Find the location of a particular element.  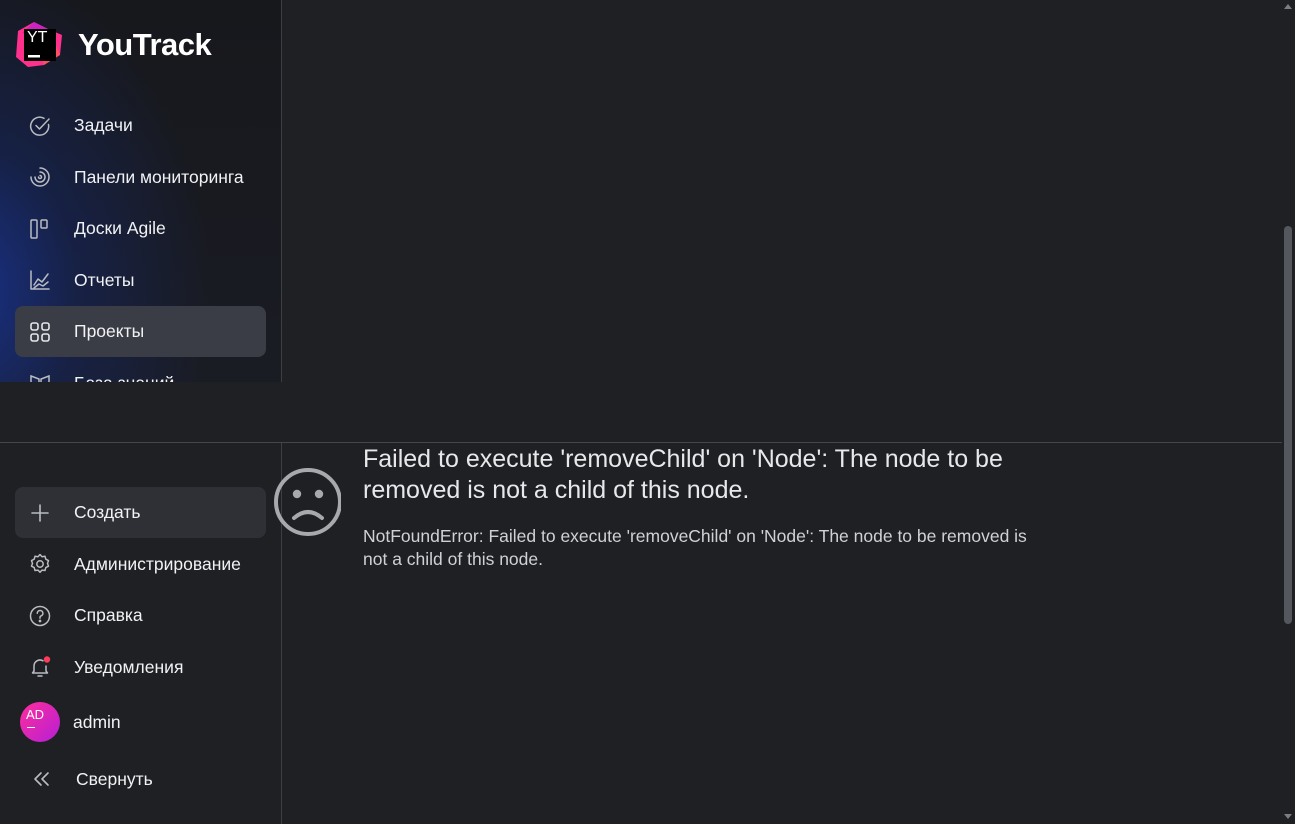

collapse-label: Свернуть is located at coordinates (114, 778).